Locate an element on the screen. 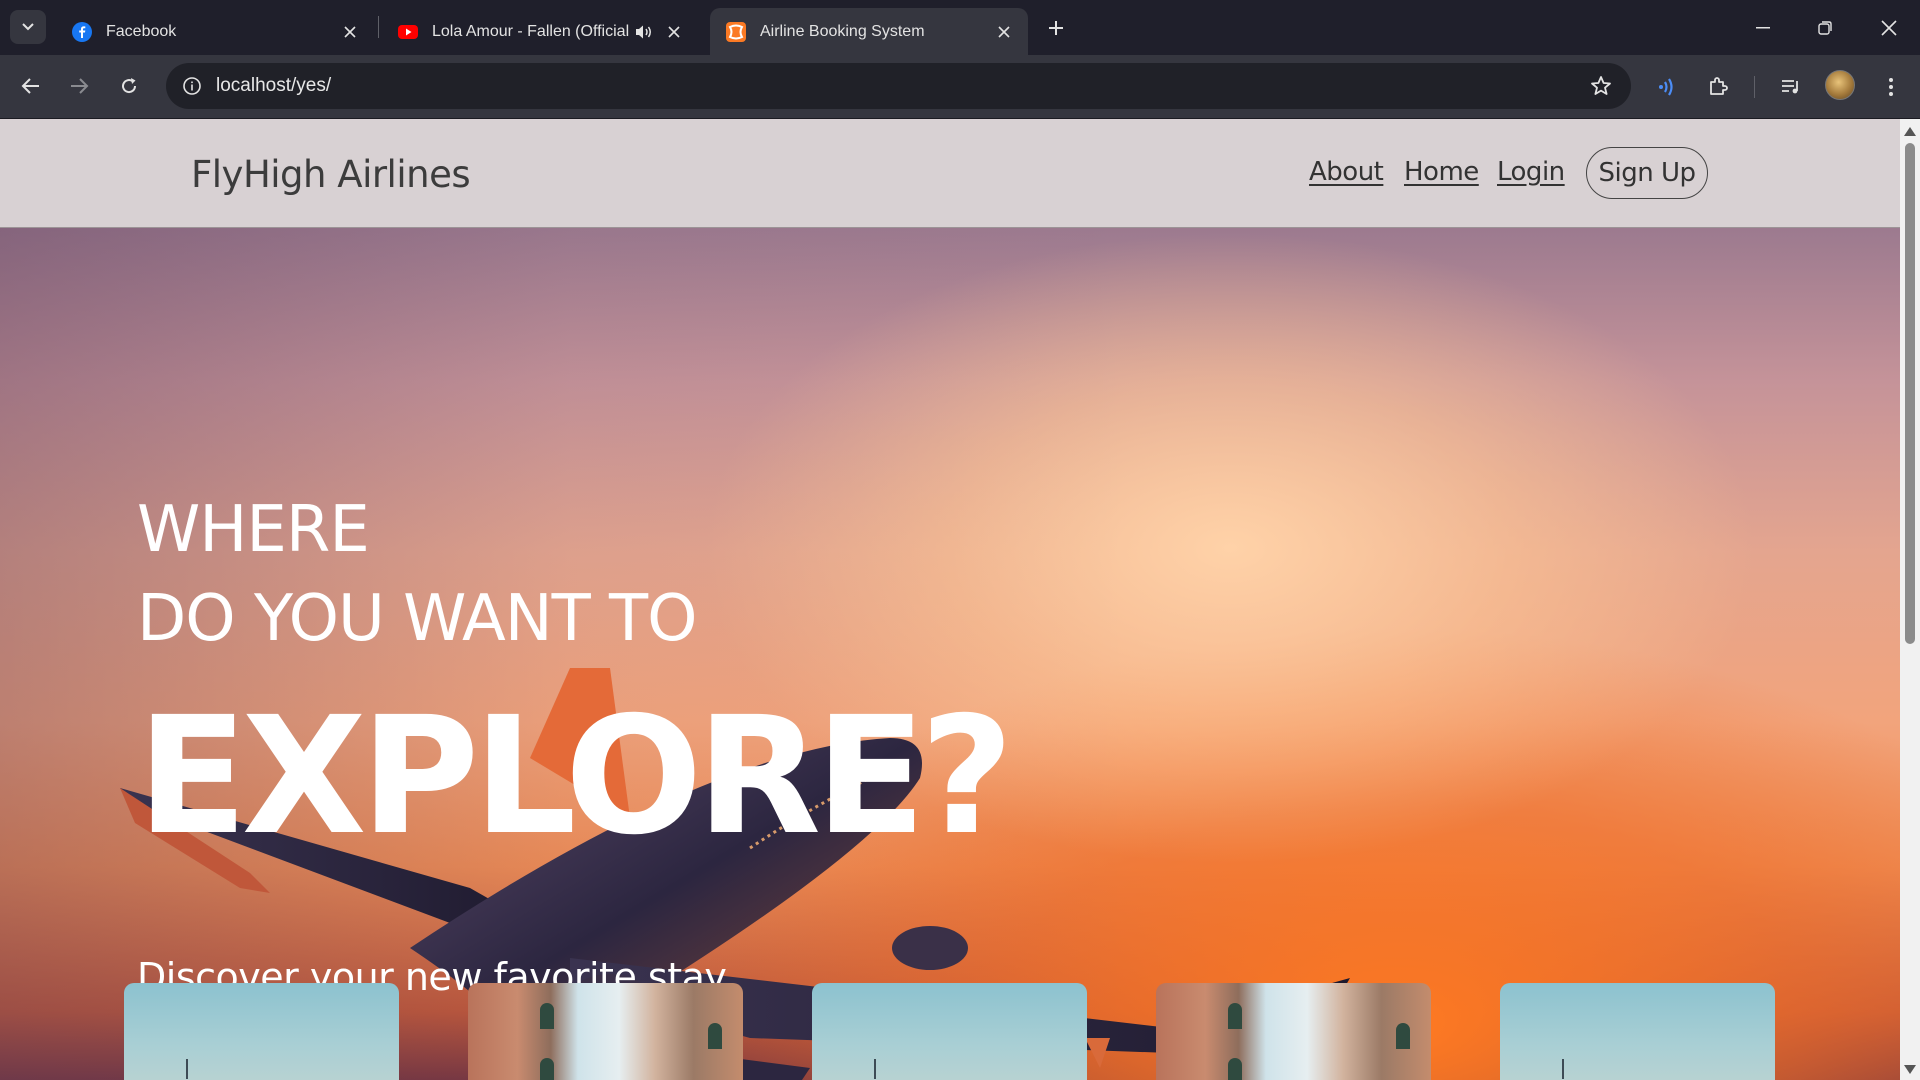 This screenshot has height=1080, width=1920. minimize-icon is located at coordinates (1763, 27).